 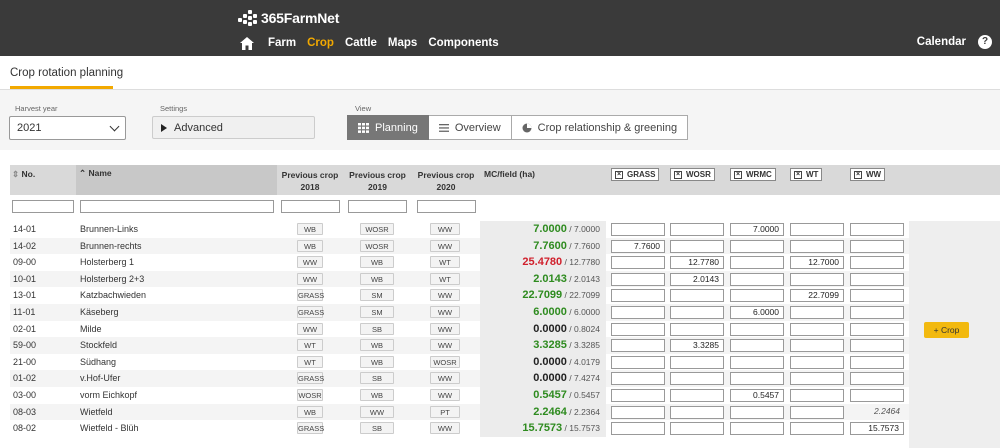 I want to click on app-logo: 365FarmNet, so click(x=288, y=18).